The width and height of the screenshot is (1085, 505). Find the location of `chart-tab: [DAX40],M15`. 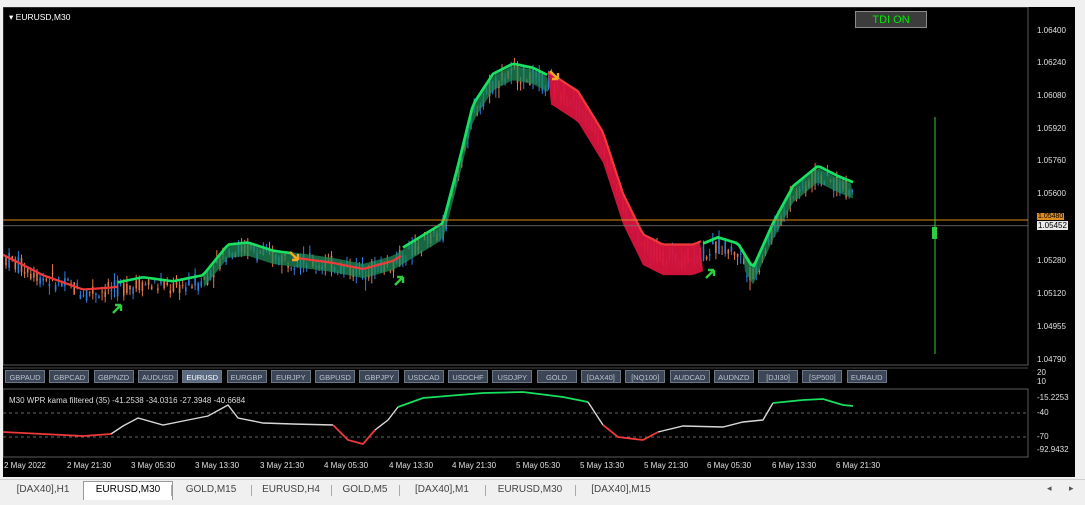

chart-tab: [DAX40],M15 is located at coordinates (621, 490).